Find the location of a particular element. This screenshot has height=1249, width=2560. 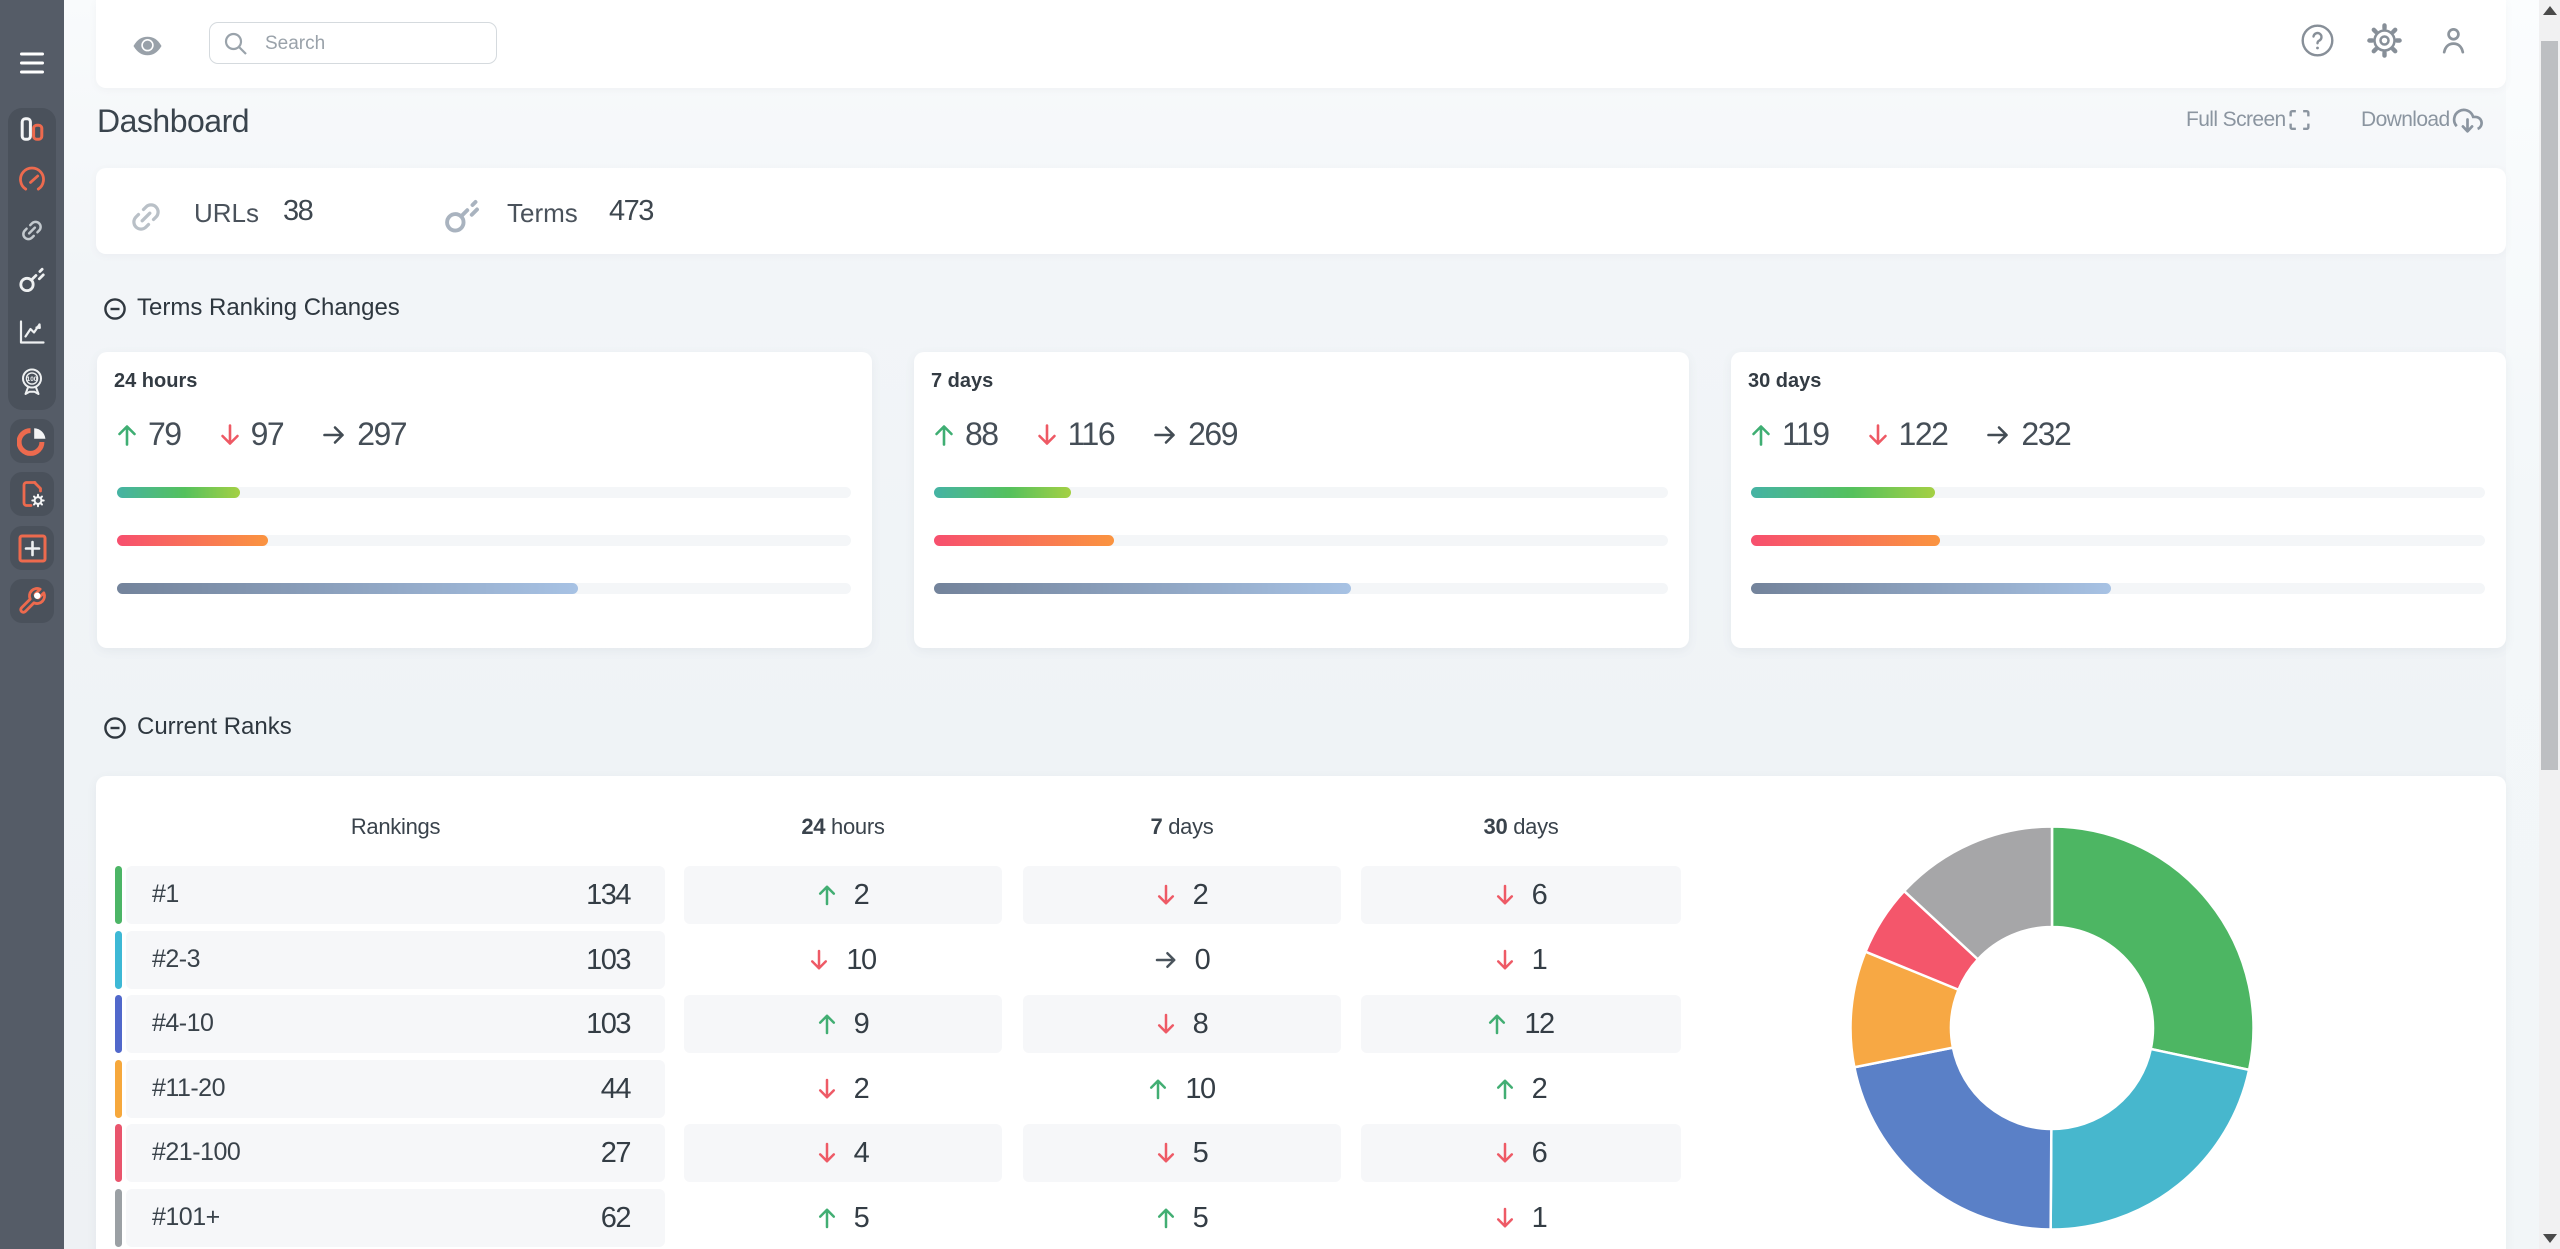

svg-text: 100 is located at coordinates (32, 379).